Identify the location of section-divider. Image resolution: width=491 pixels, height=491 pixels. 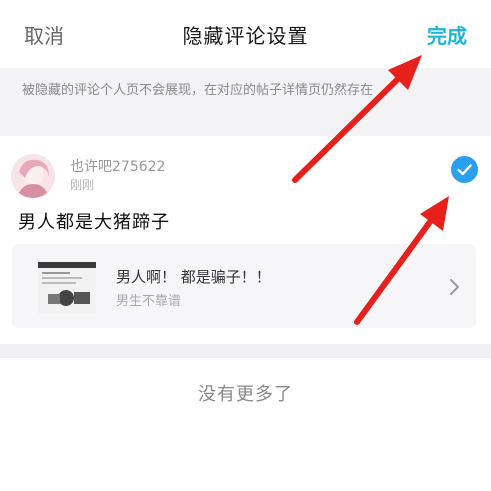
(245, 351).